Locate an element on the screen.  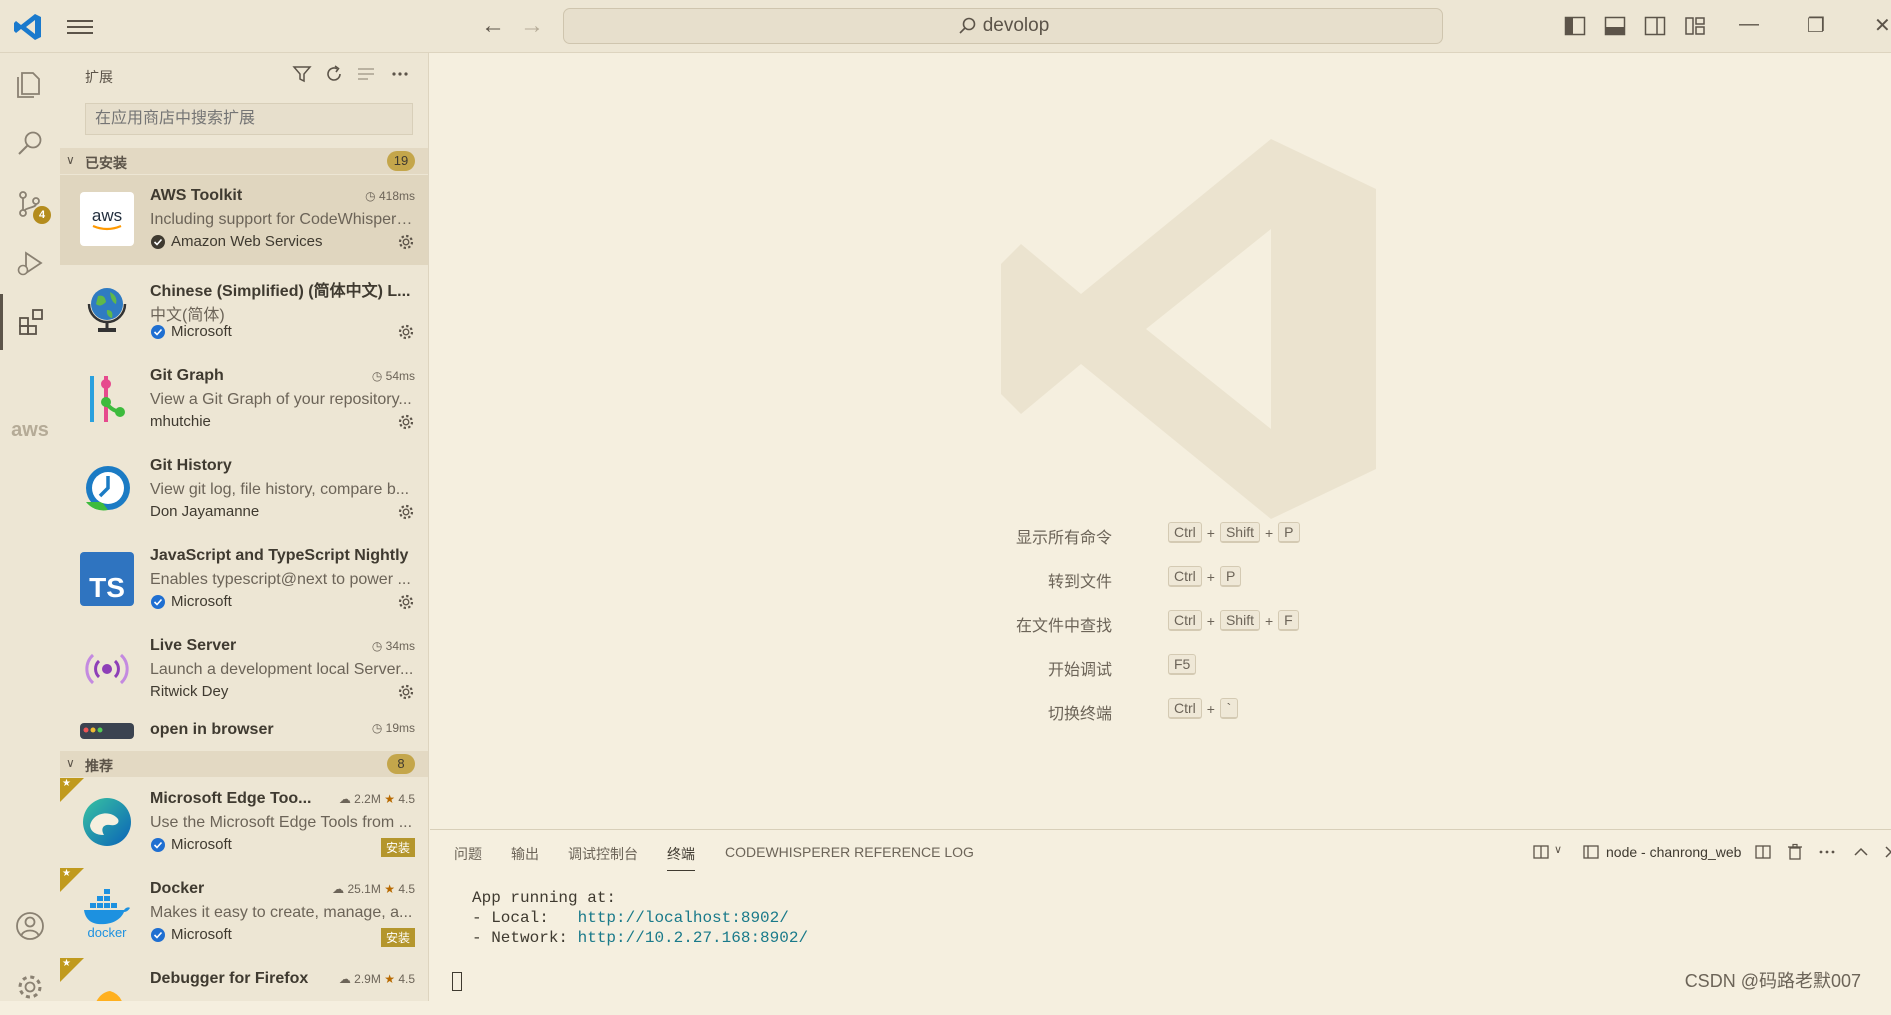
command-center-search: devolop is located at coordinates (1003, 26).